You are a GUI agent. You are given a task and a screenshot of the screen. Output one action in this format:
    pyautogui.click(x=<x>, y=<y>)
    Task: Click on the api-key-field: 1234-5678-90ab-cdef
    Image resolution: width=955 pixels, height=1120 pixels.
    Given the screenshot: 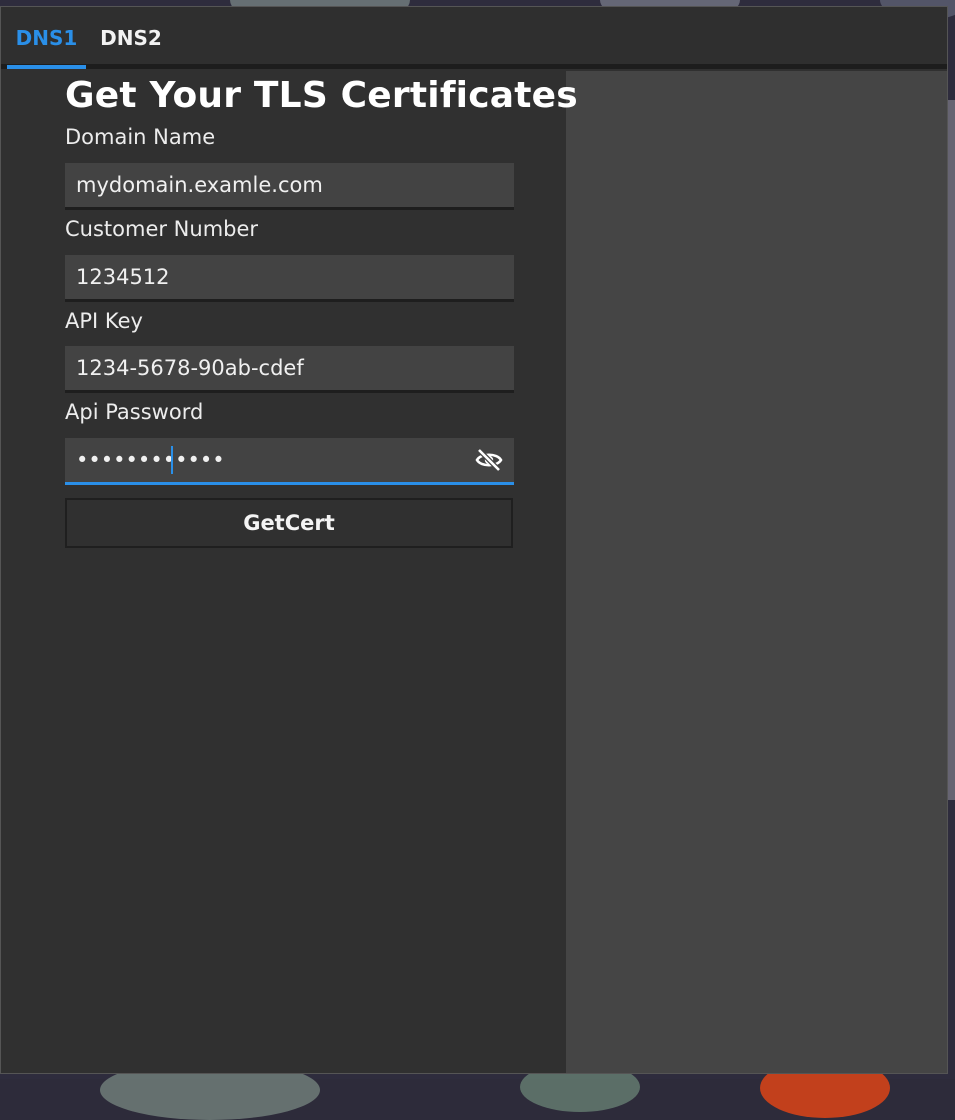 What is the action you would take?
    pyautogui.click(x=289, y=369)
    